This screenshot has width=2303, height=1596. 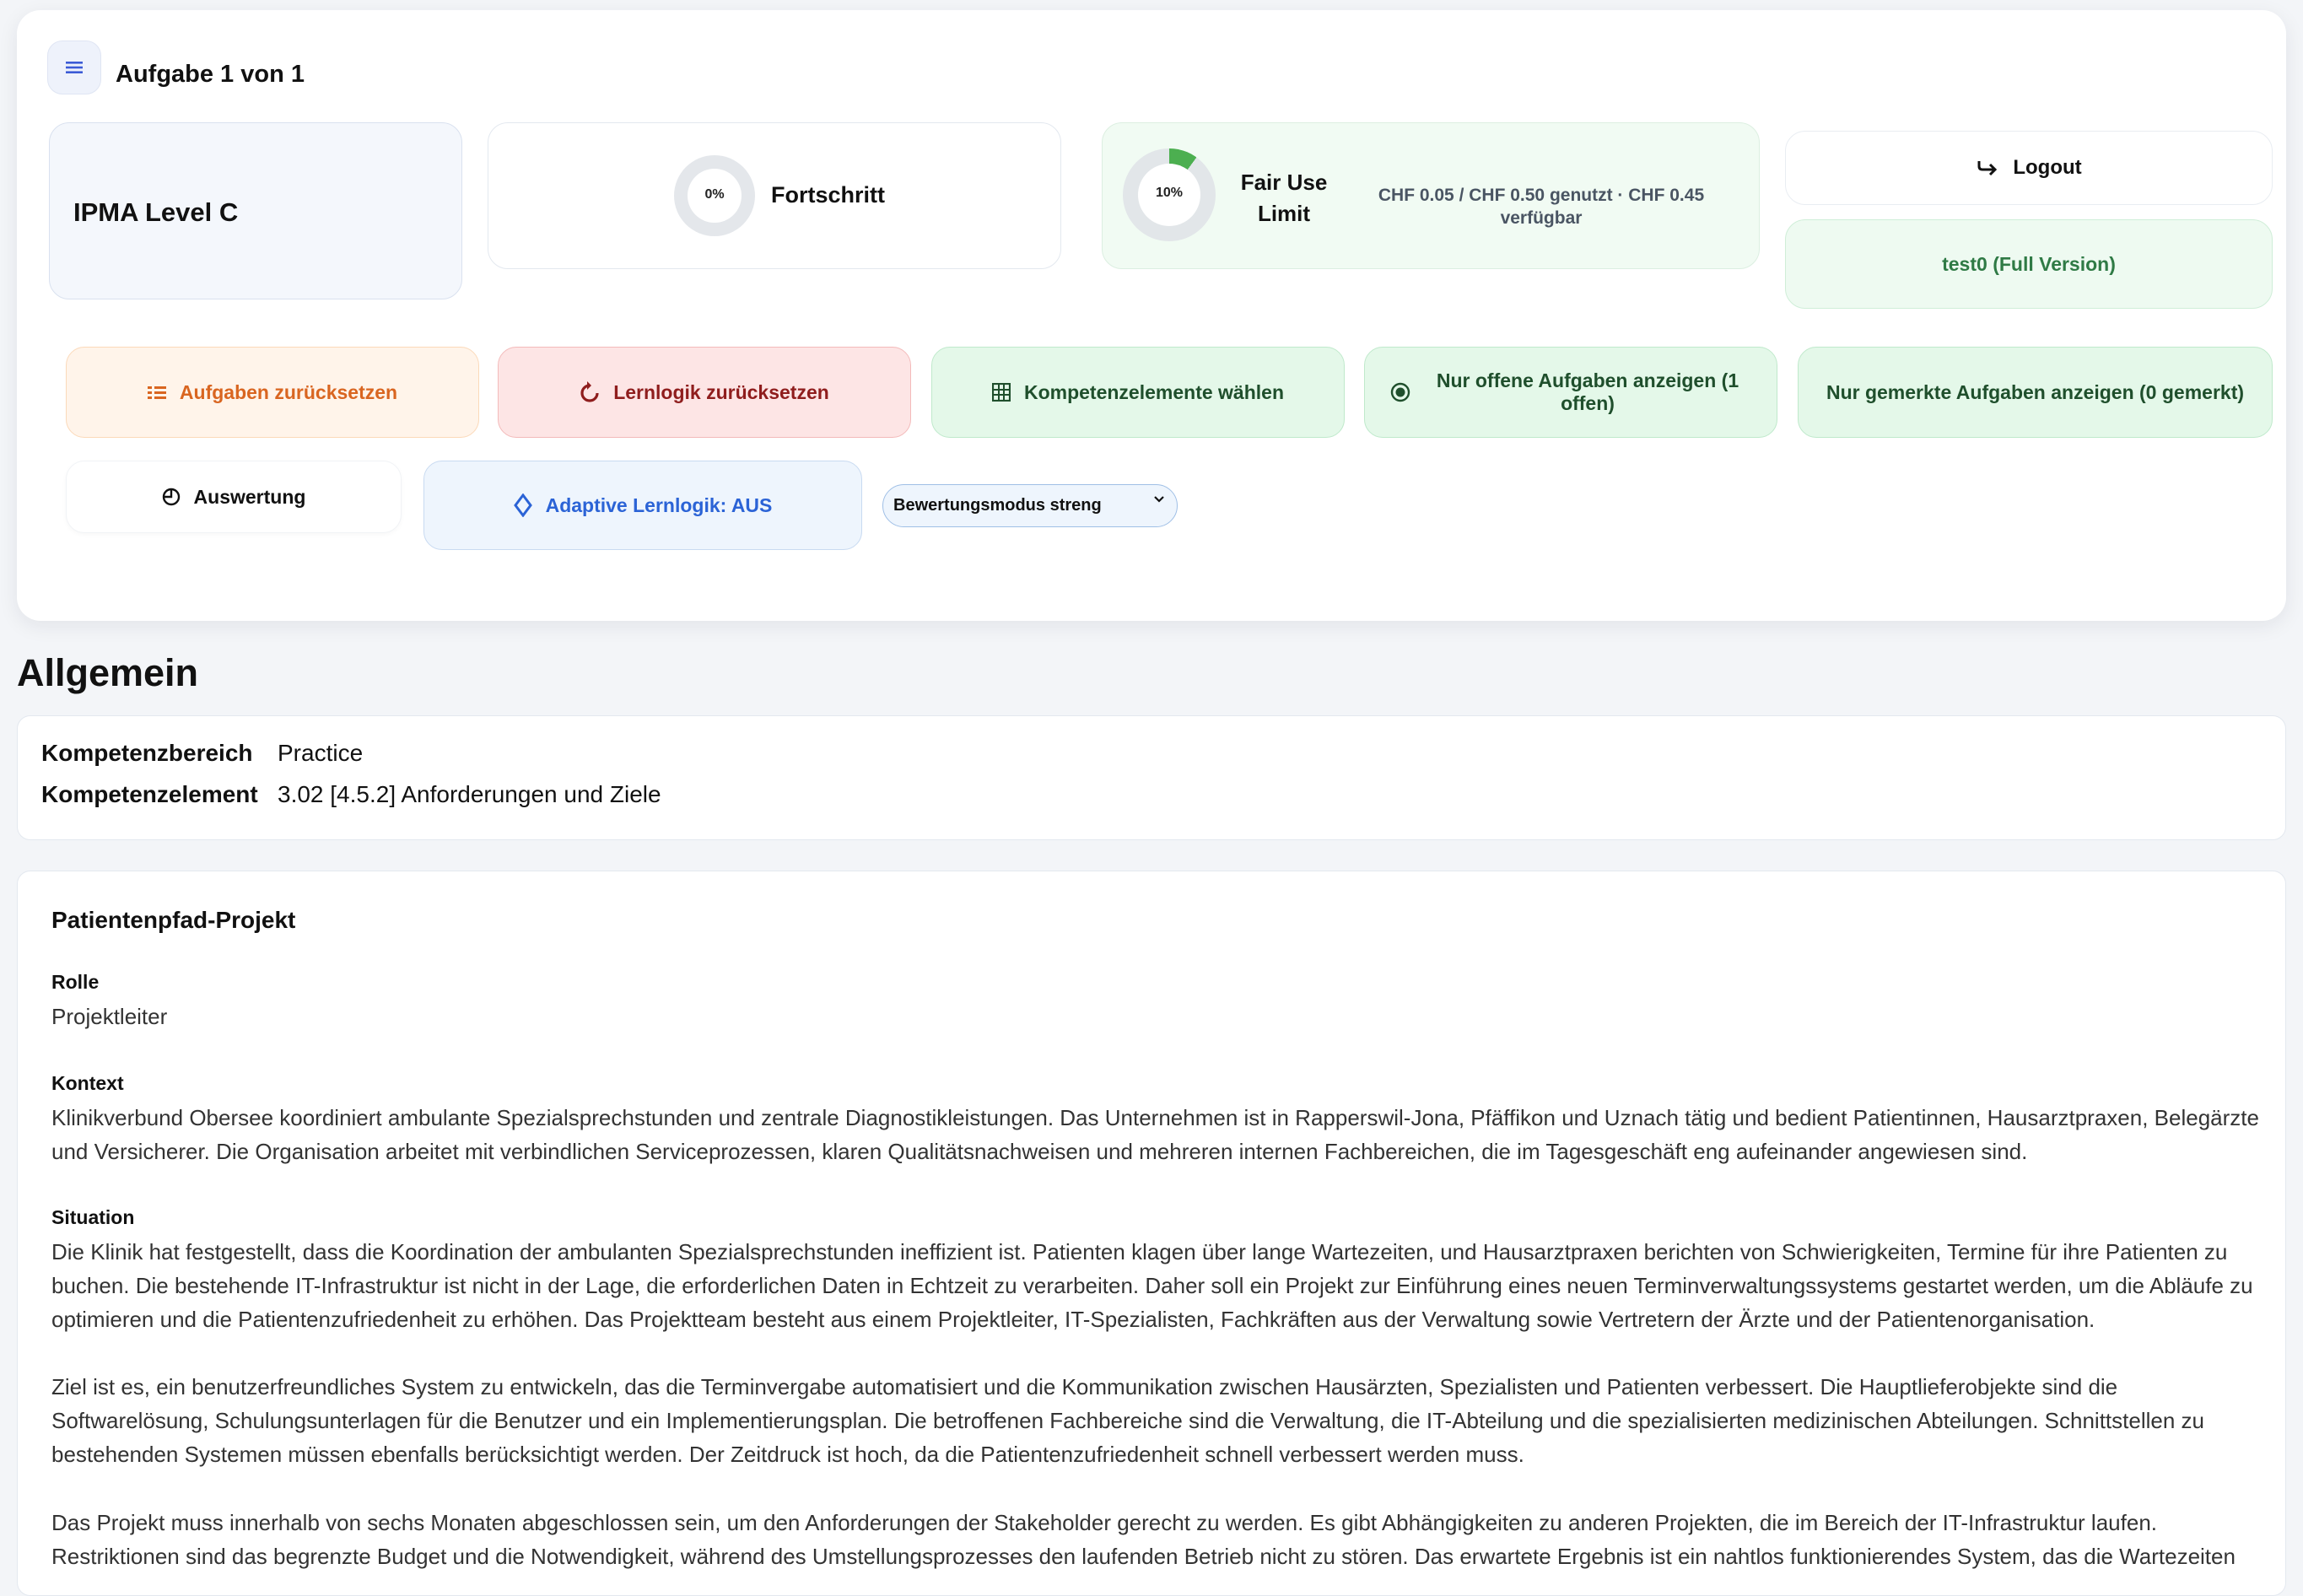 I want to click on evaluation-label: Auswertung, so click(x=249, y=497).